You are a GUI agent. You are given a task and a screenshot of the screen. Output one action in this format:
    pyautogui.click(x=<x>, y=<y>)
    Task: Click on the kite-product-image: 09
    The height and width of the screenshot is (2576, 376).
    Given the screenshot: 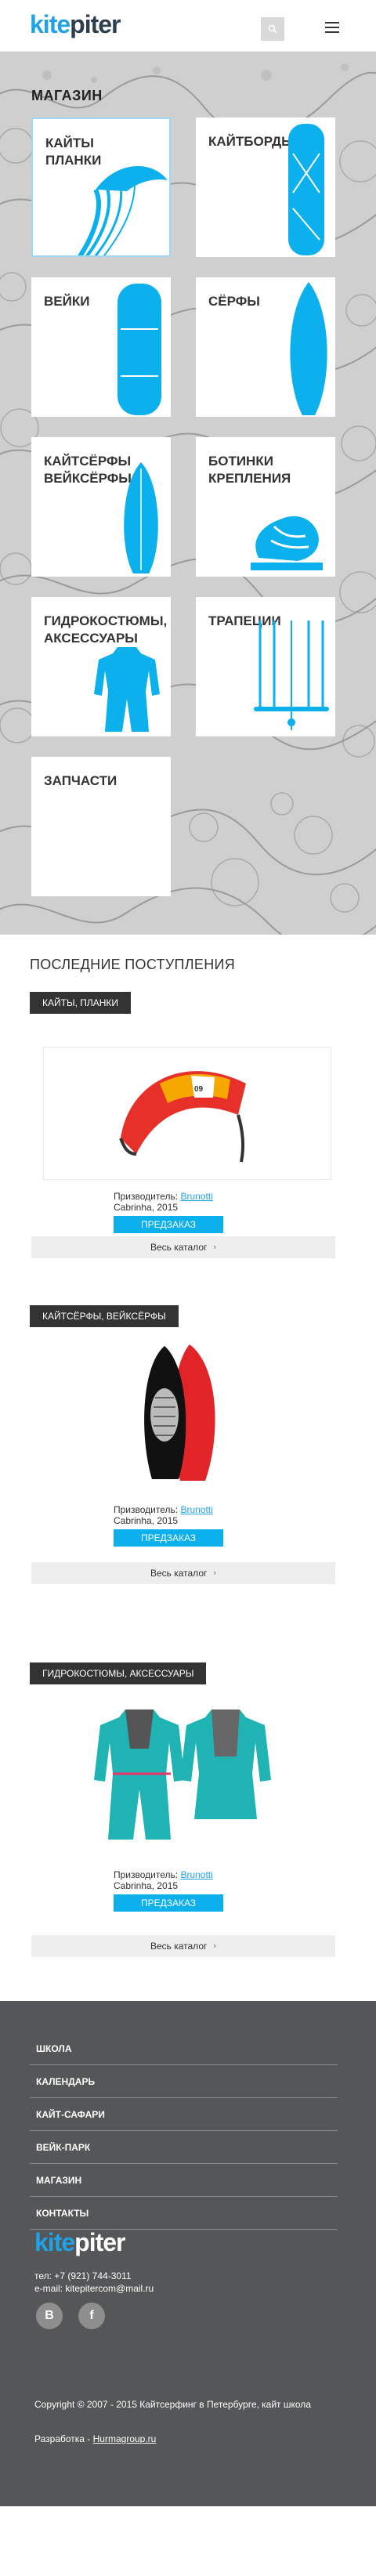 What is the action you would take?
    pyautogui.click(x=182, y=1117)
    